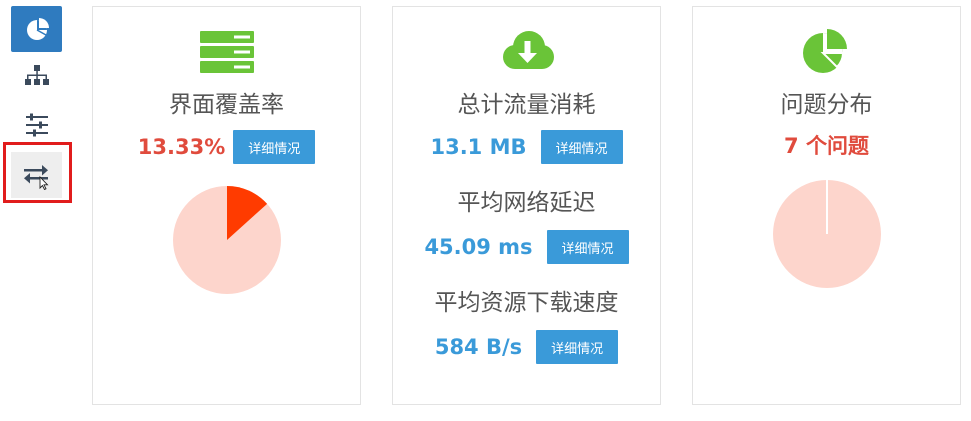 This screenshot has height=421, width=971. Describe the element at coordinates (181, 147) in the screenshot. I see `coverage-value: 13.33%` at that location.